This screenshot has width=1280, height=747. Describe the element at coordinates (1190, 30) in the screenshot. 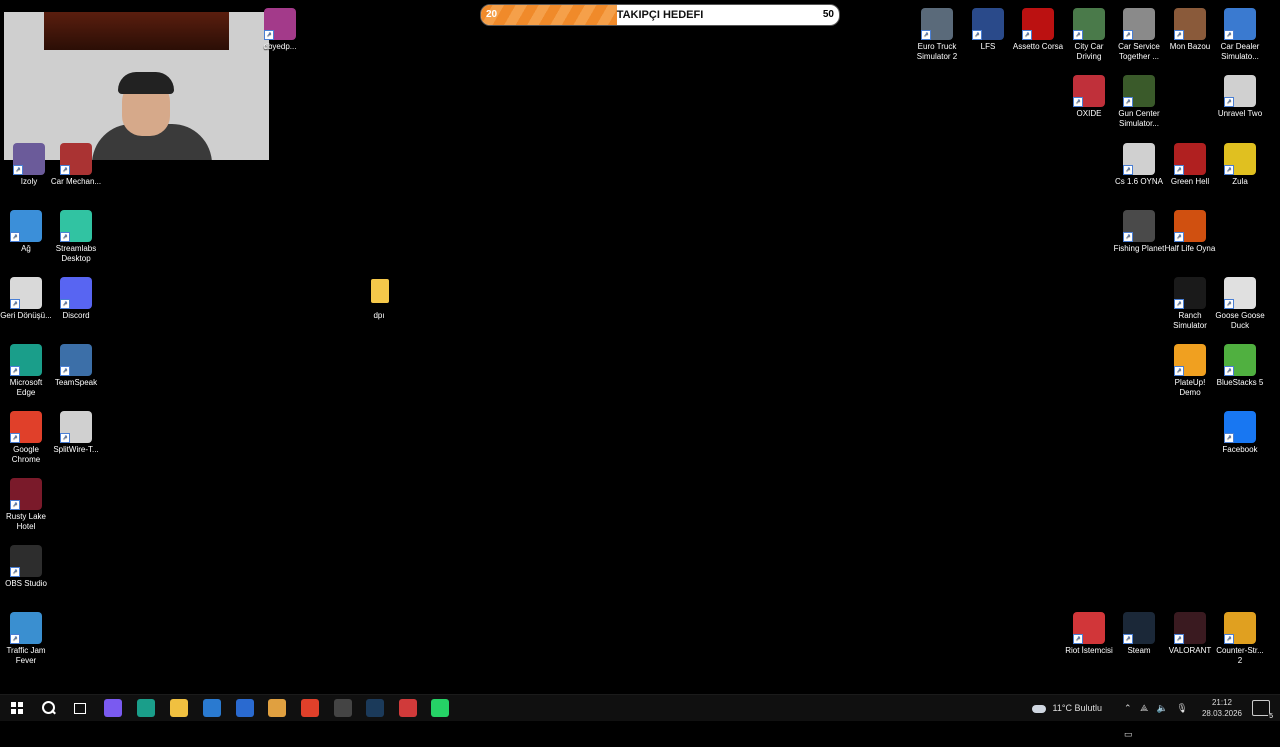

I see `desktop-icon-mon-bazou: ↗ Mon Bazou` at that location.